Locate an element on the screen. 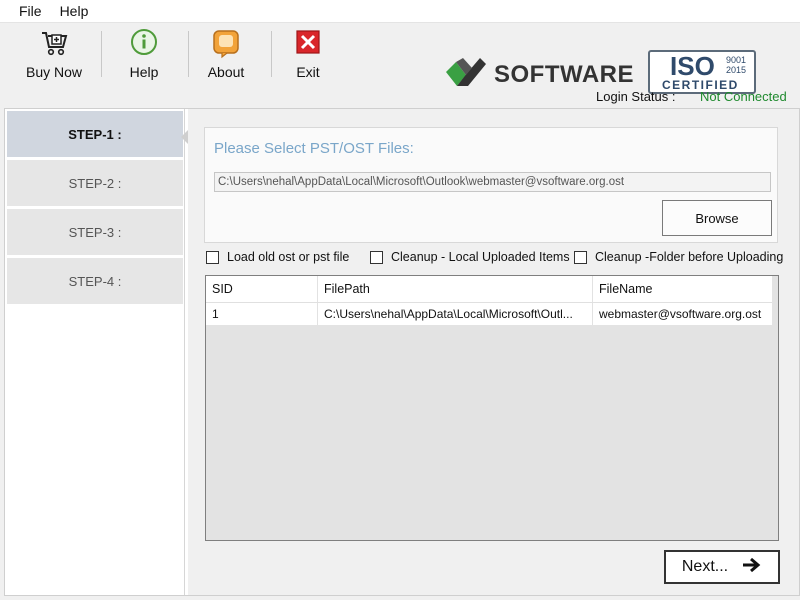 The image size is (800, 600). exit-label: Exit is located at coordinates (308, 72).